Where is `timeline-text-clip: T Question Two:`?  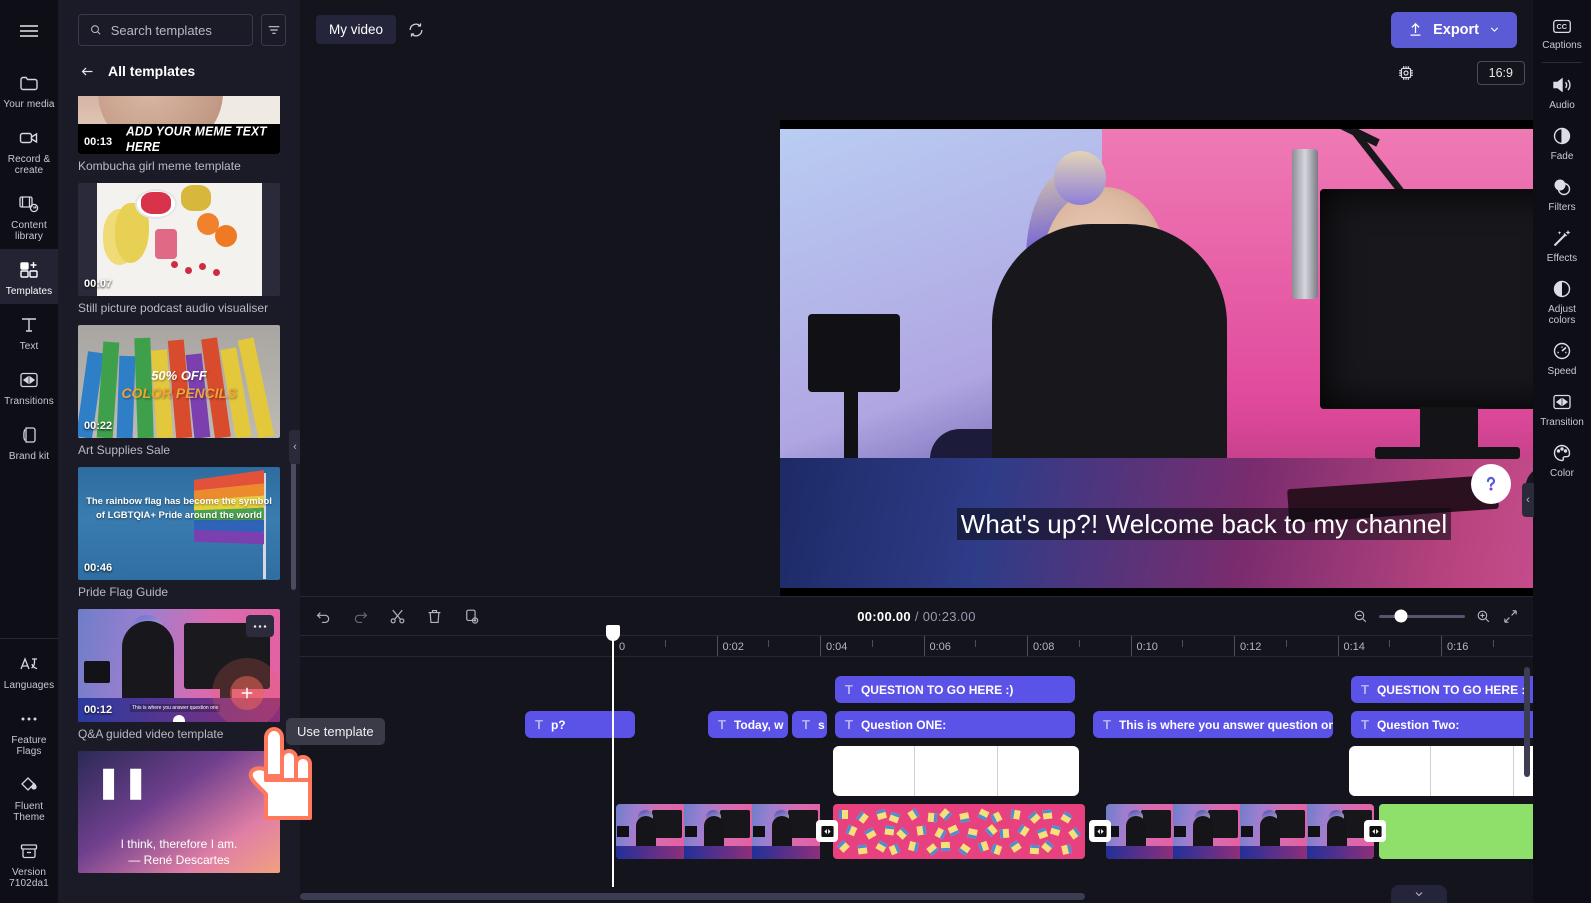 timeline-text-clip: T Question Two: is located at coordinates (1442, 724).